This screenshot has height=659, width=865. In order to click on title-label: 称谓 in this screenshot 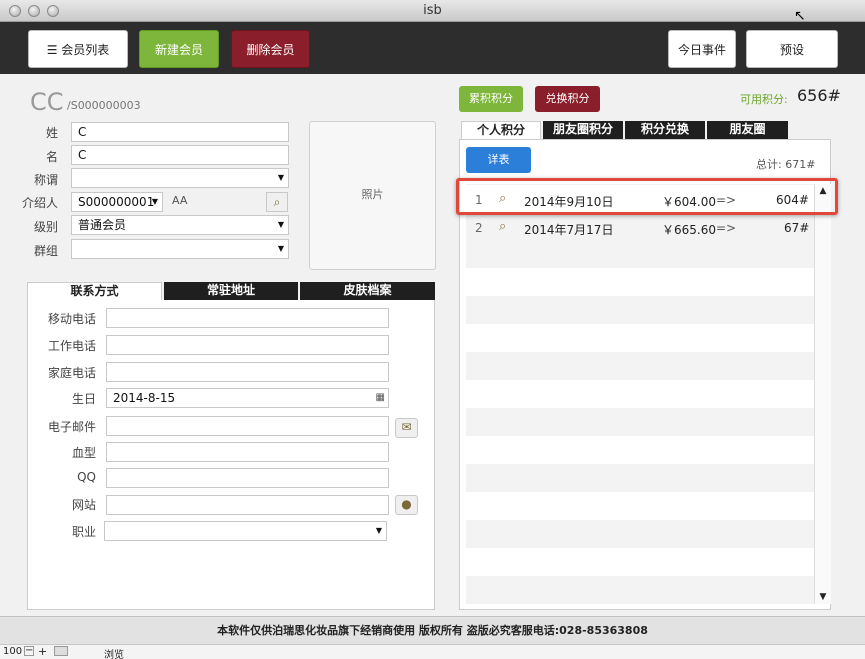, I will do `click(45, 180)`.